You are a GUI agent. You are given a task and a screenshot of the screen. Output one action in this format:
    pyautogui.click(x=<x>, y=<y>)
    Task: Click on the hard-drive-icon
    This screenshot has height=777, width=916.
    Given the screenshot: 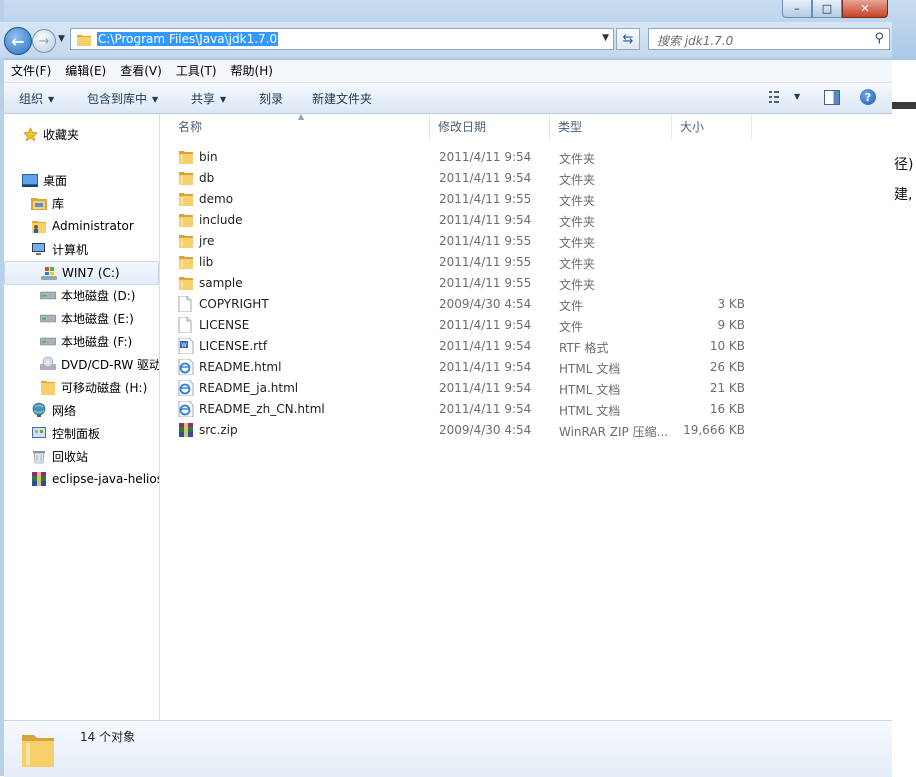 What is the action you would take?
    pyautogui.click(x=48, y=295)
    